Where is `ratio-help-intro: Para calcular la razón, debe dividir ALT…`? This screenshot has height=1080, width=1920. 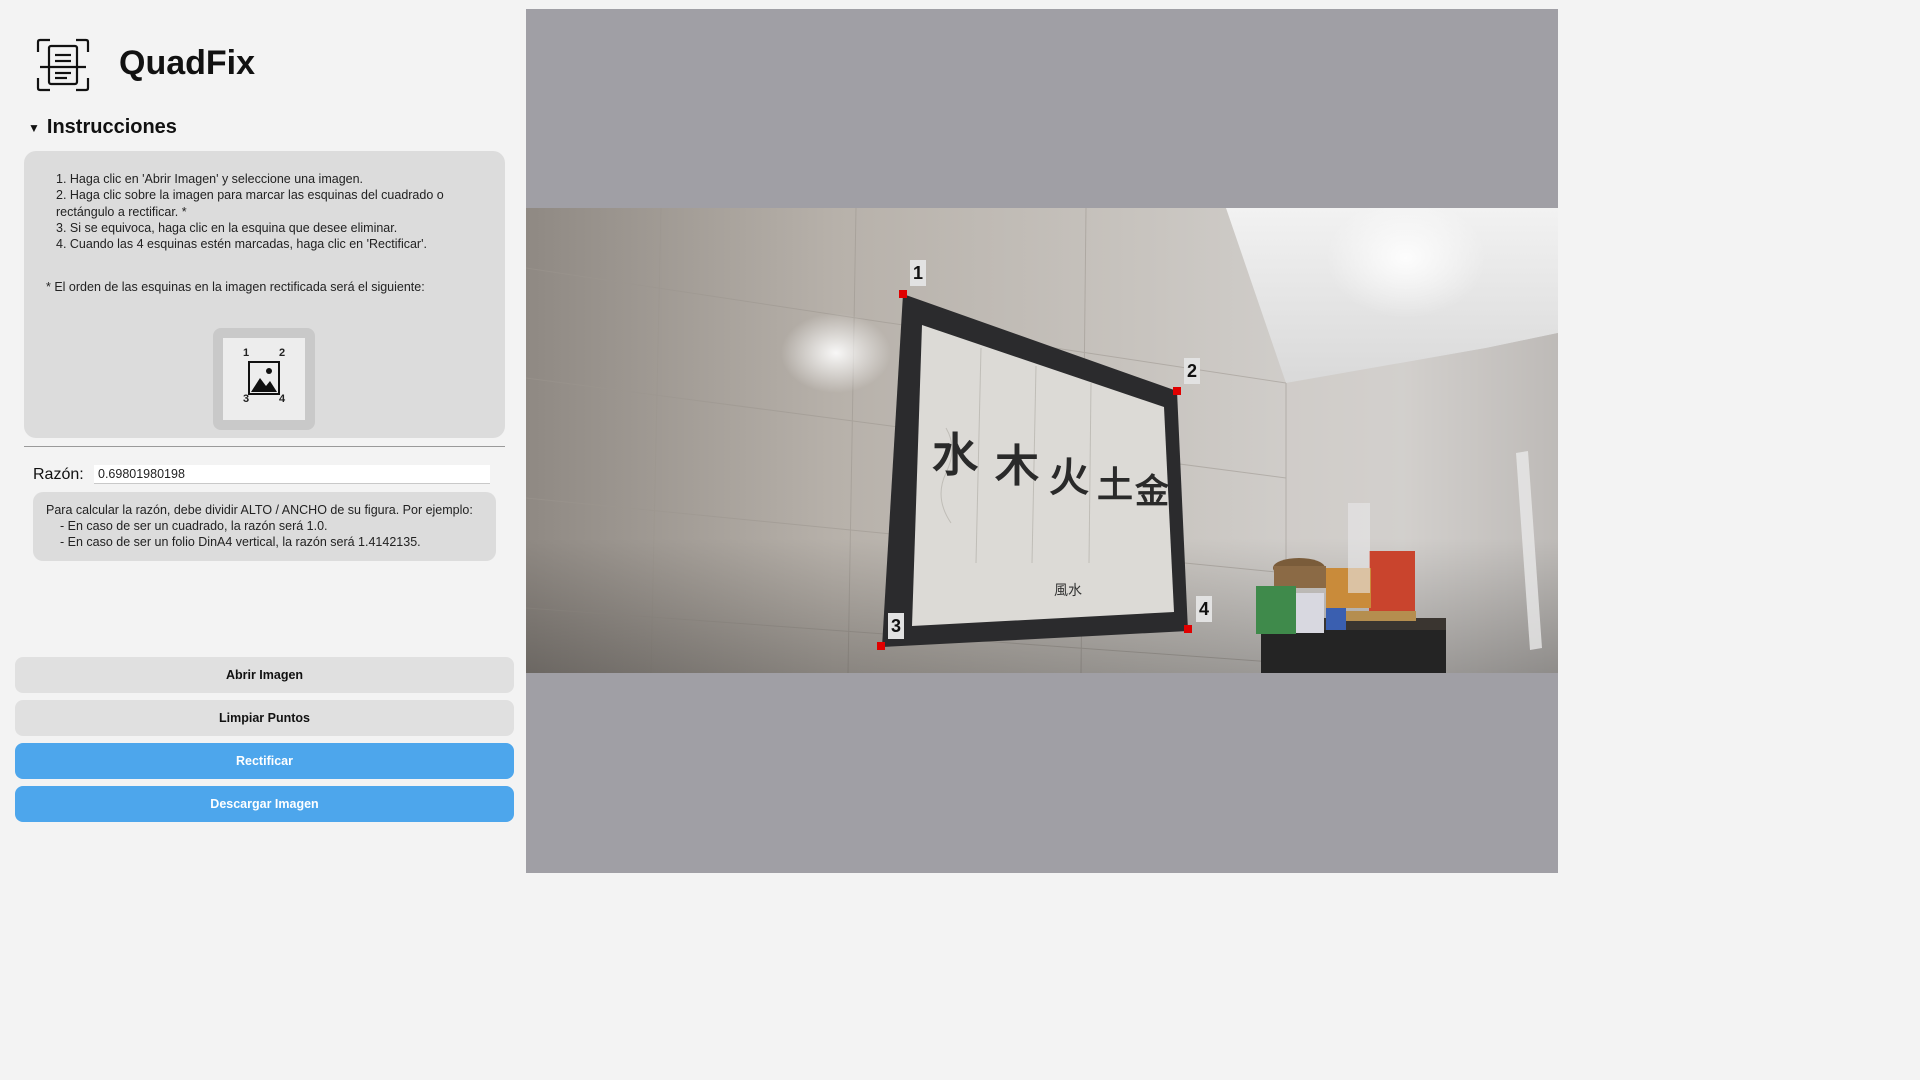
ratio-help-intro: Para calcular la razón, debe dividir ALT… is located at coordinates (259, 510).